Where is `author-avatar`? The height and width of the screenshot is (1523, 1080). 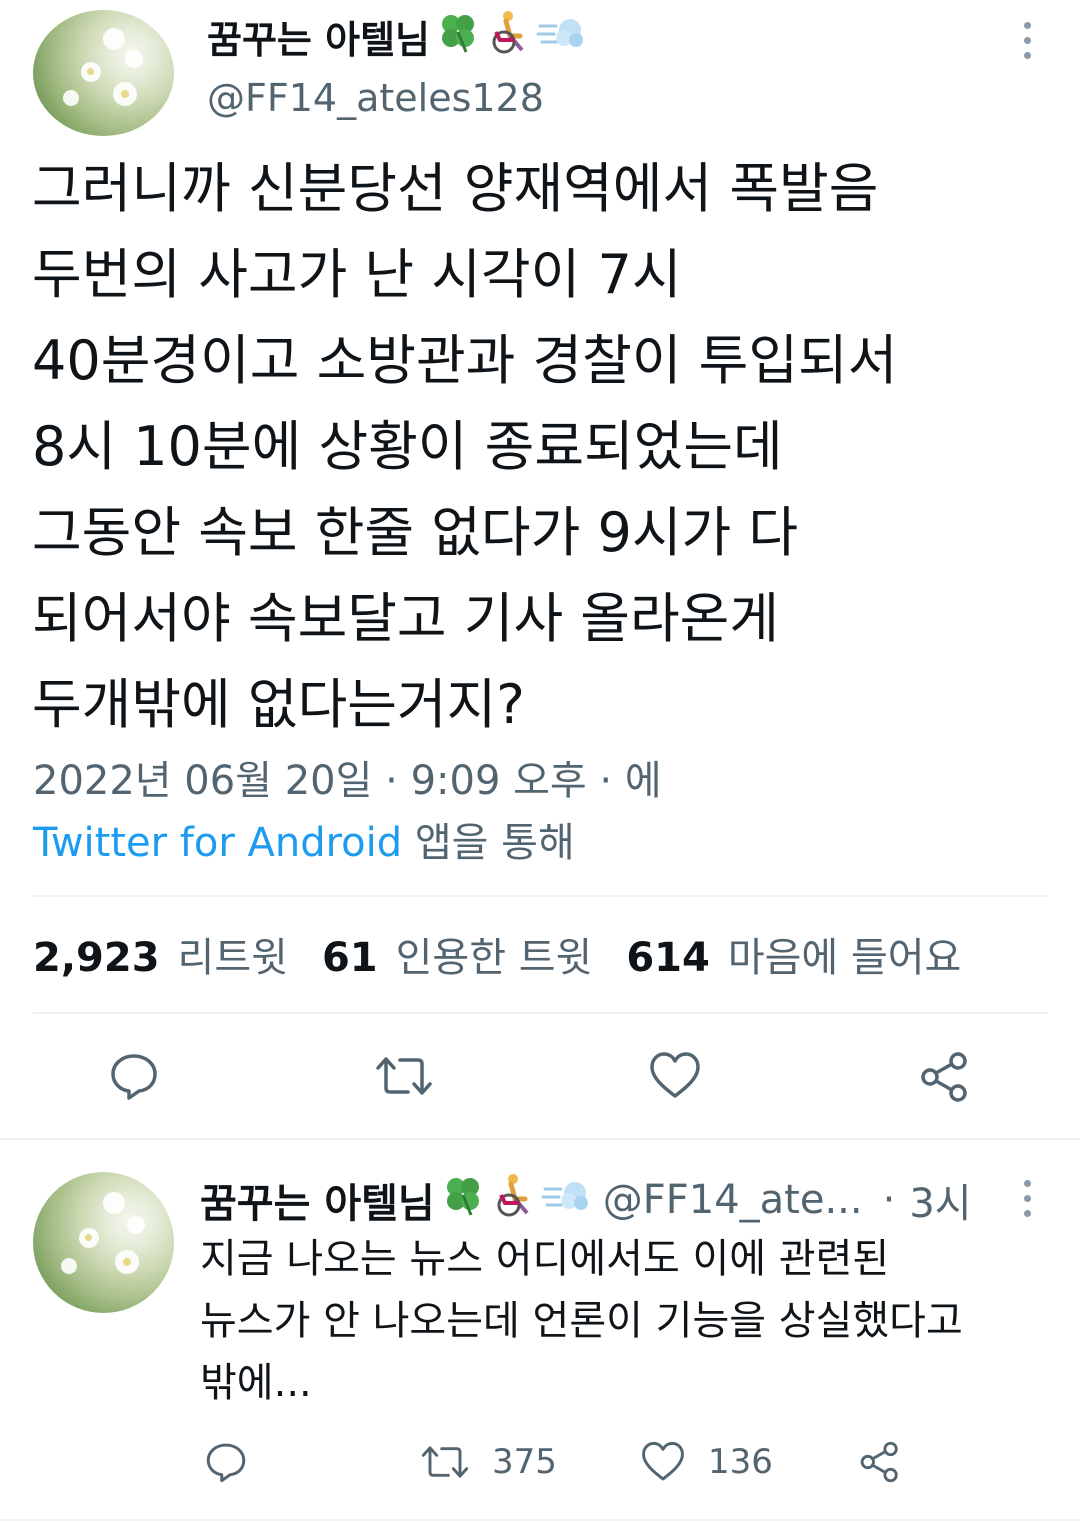 author-avatar is located at coordinates (103, 73).